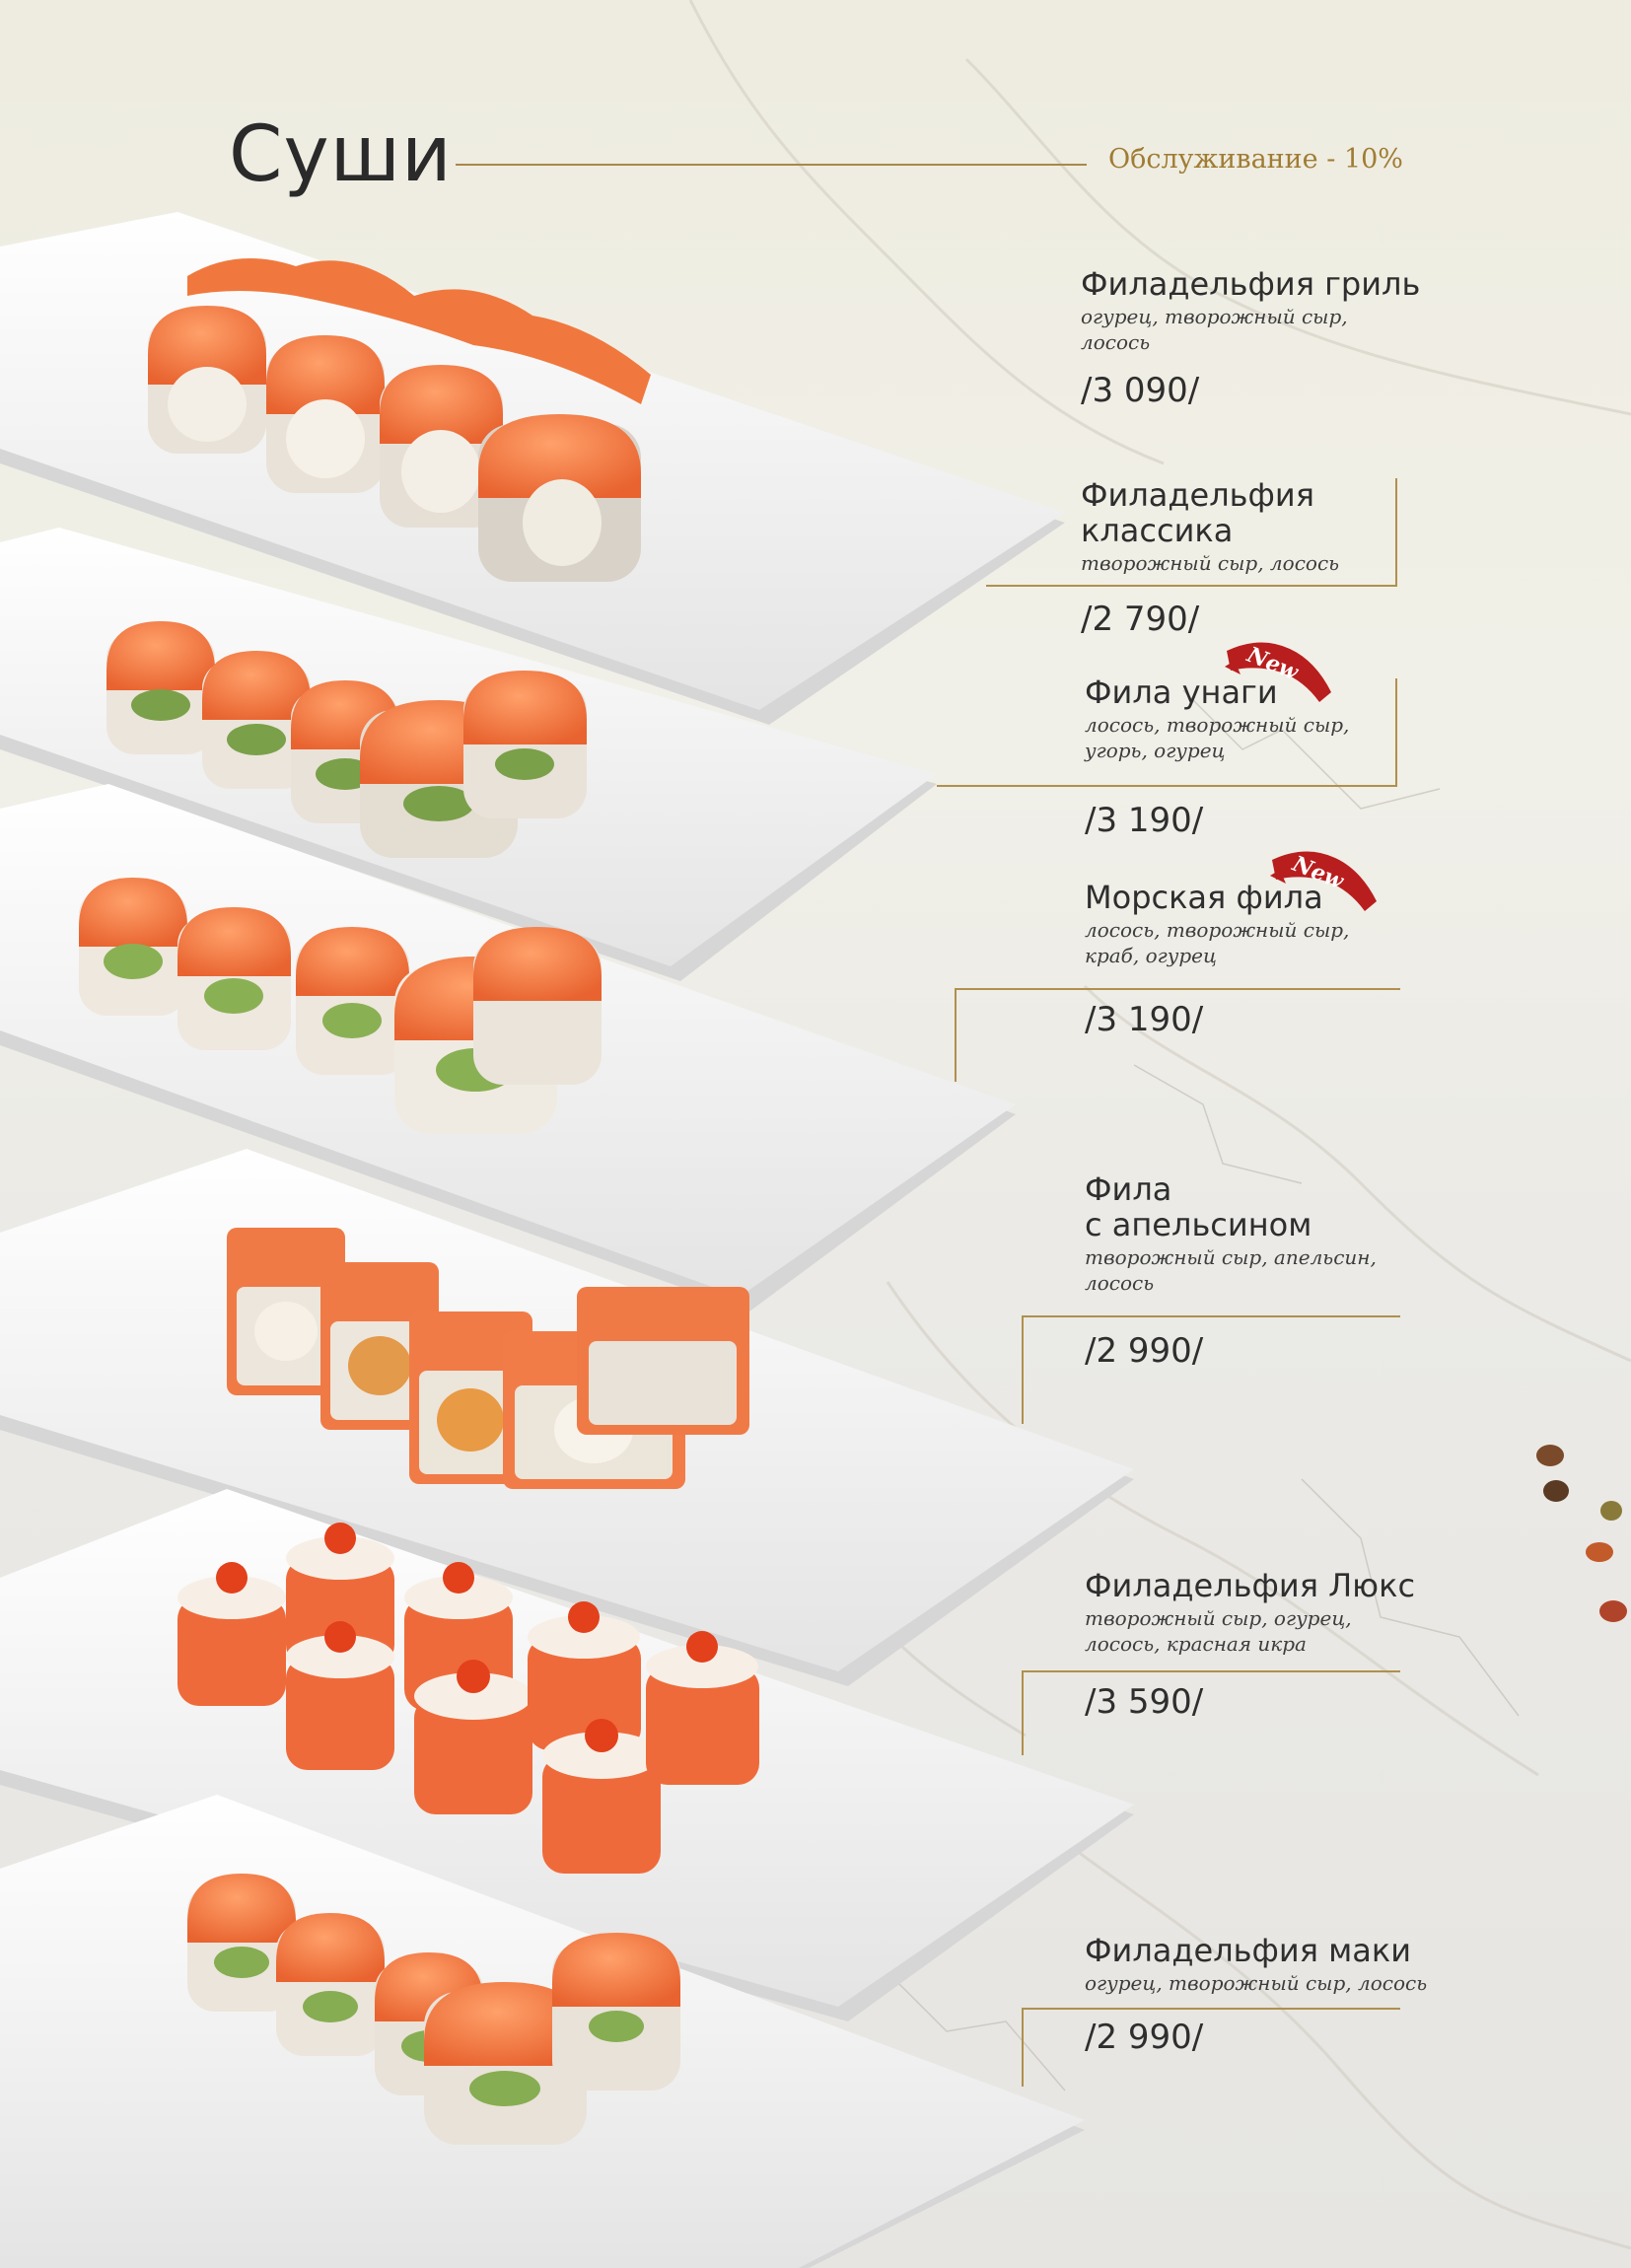  What do you see at coordinates (1211, 1671) in the screenshot?
I see `item-6-frame-horizontal` at bounding box center [1211, 1671].